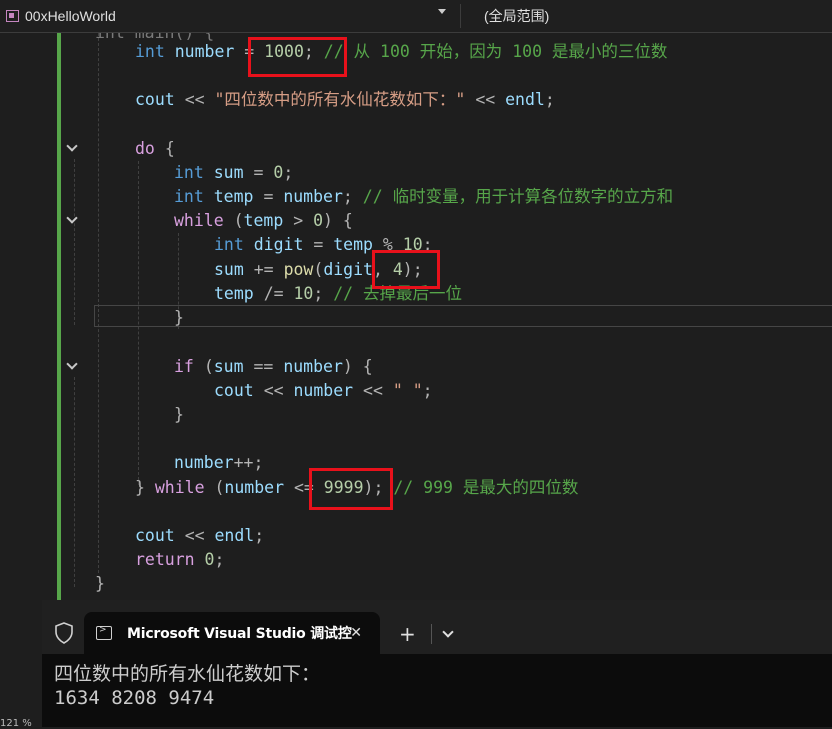 Image resolution: width=832 pixels, height=729 pixels. What do you see at coordinates (165, 559) in the screenshot?
I see `keyword: return` at bounding box center [165, 559].